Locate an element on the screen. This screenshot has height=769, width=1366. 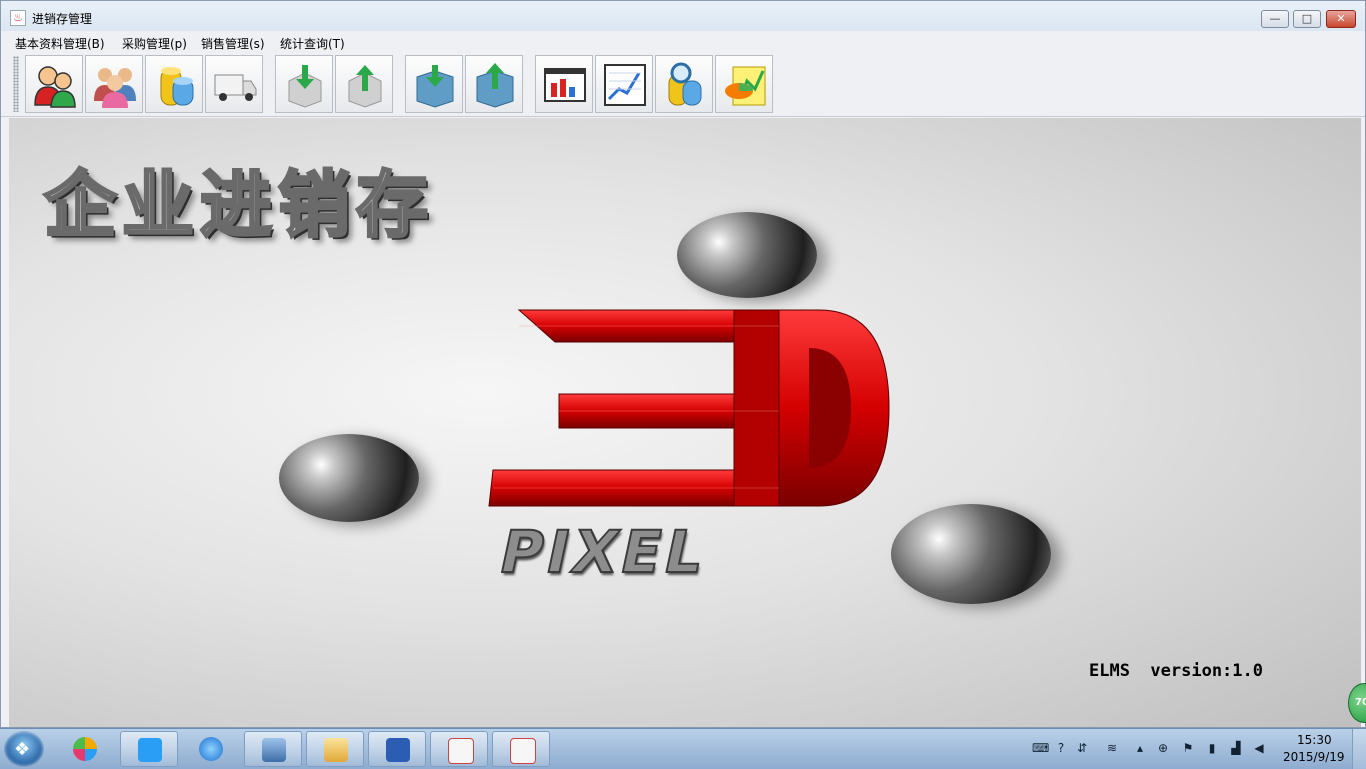
taskbar-app-grid is located at coordinates (85, 749).